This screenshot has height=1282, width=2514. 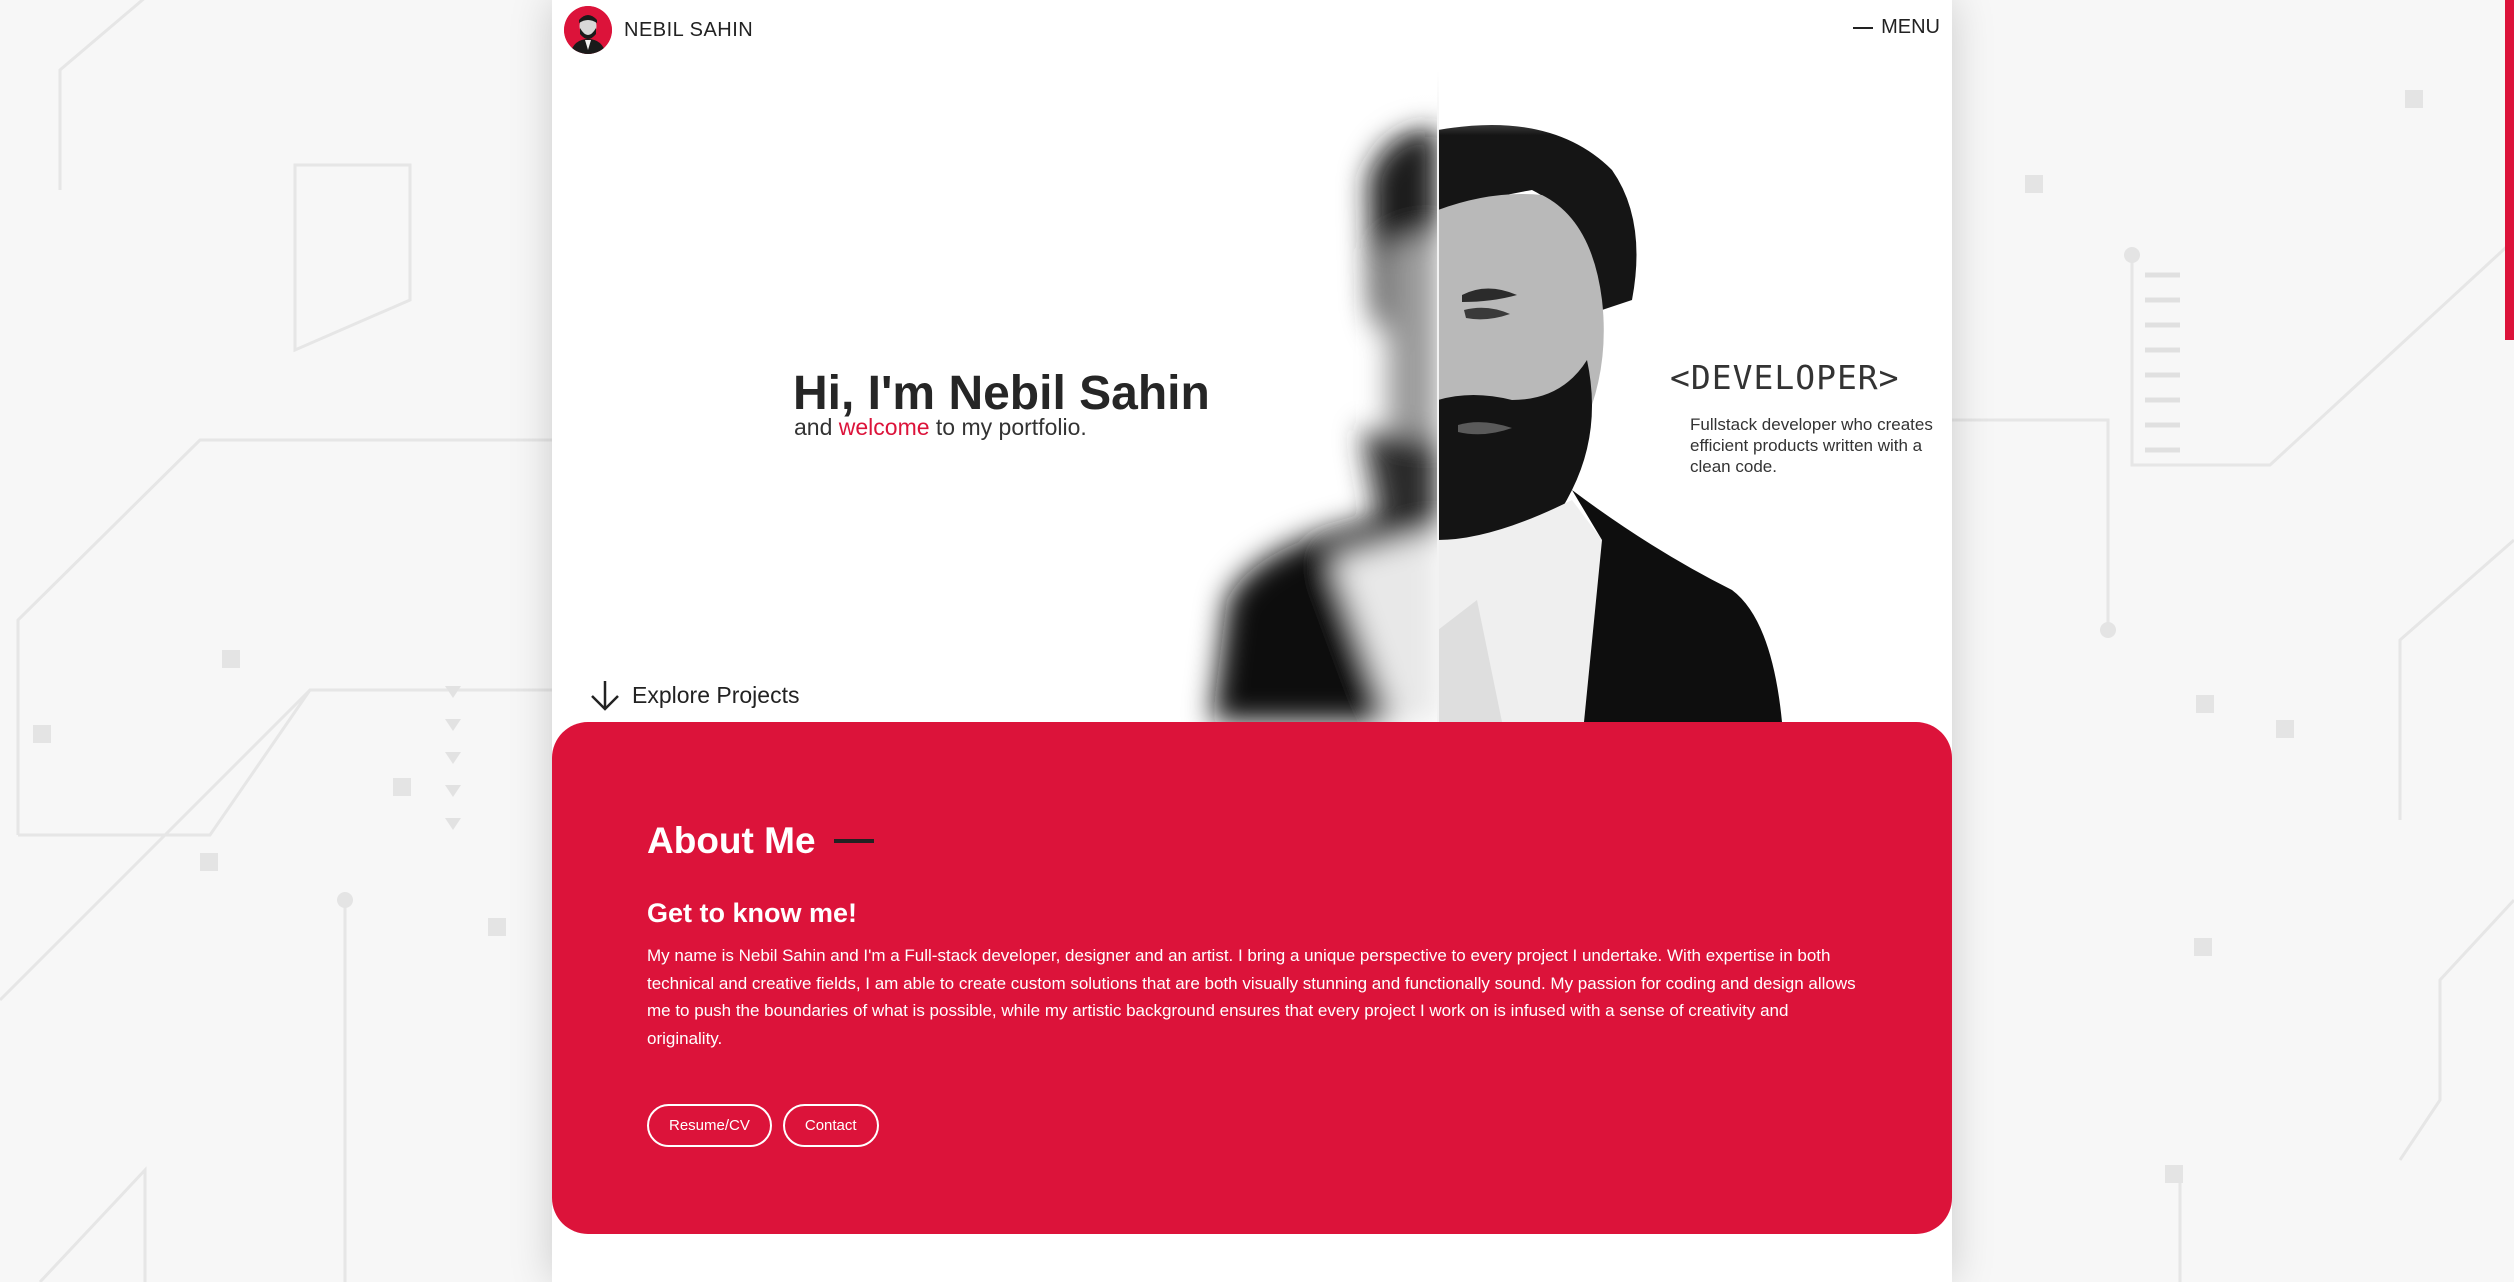 What do you see at coordinates (605, 696) in the screenshot?
I see `arrow-down-icon` at bounding box center [605, 696].